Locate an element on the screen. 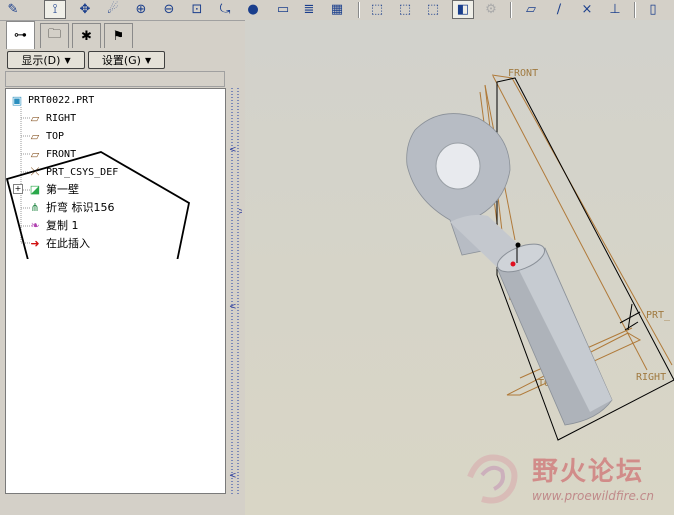 This screenshot has width=674, height=515. tree-item-label: RIGHT is located at coordinates (61, 118).